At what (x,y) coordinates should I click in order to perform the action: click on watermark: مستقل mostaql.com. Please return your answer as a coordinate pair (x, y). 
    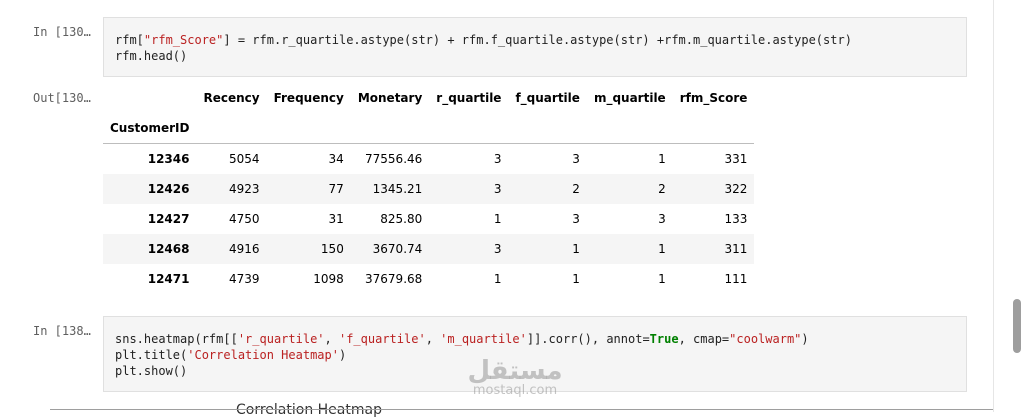
    Looking at the image, I should click on (515, 378).